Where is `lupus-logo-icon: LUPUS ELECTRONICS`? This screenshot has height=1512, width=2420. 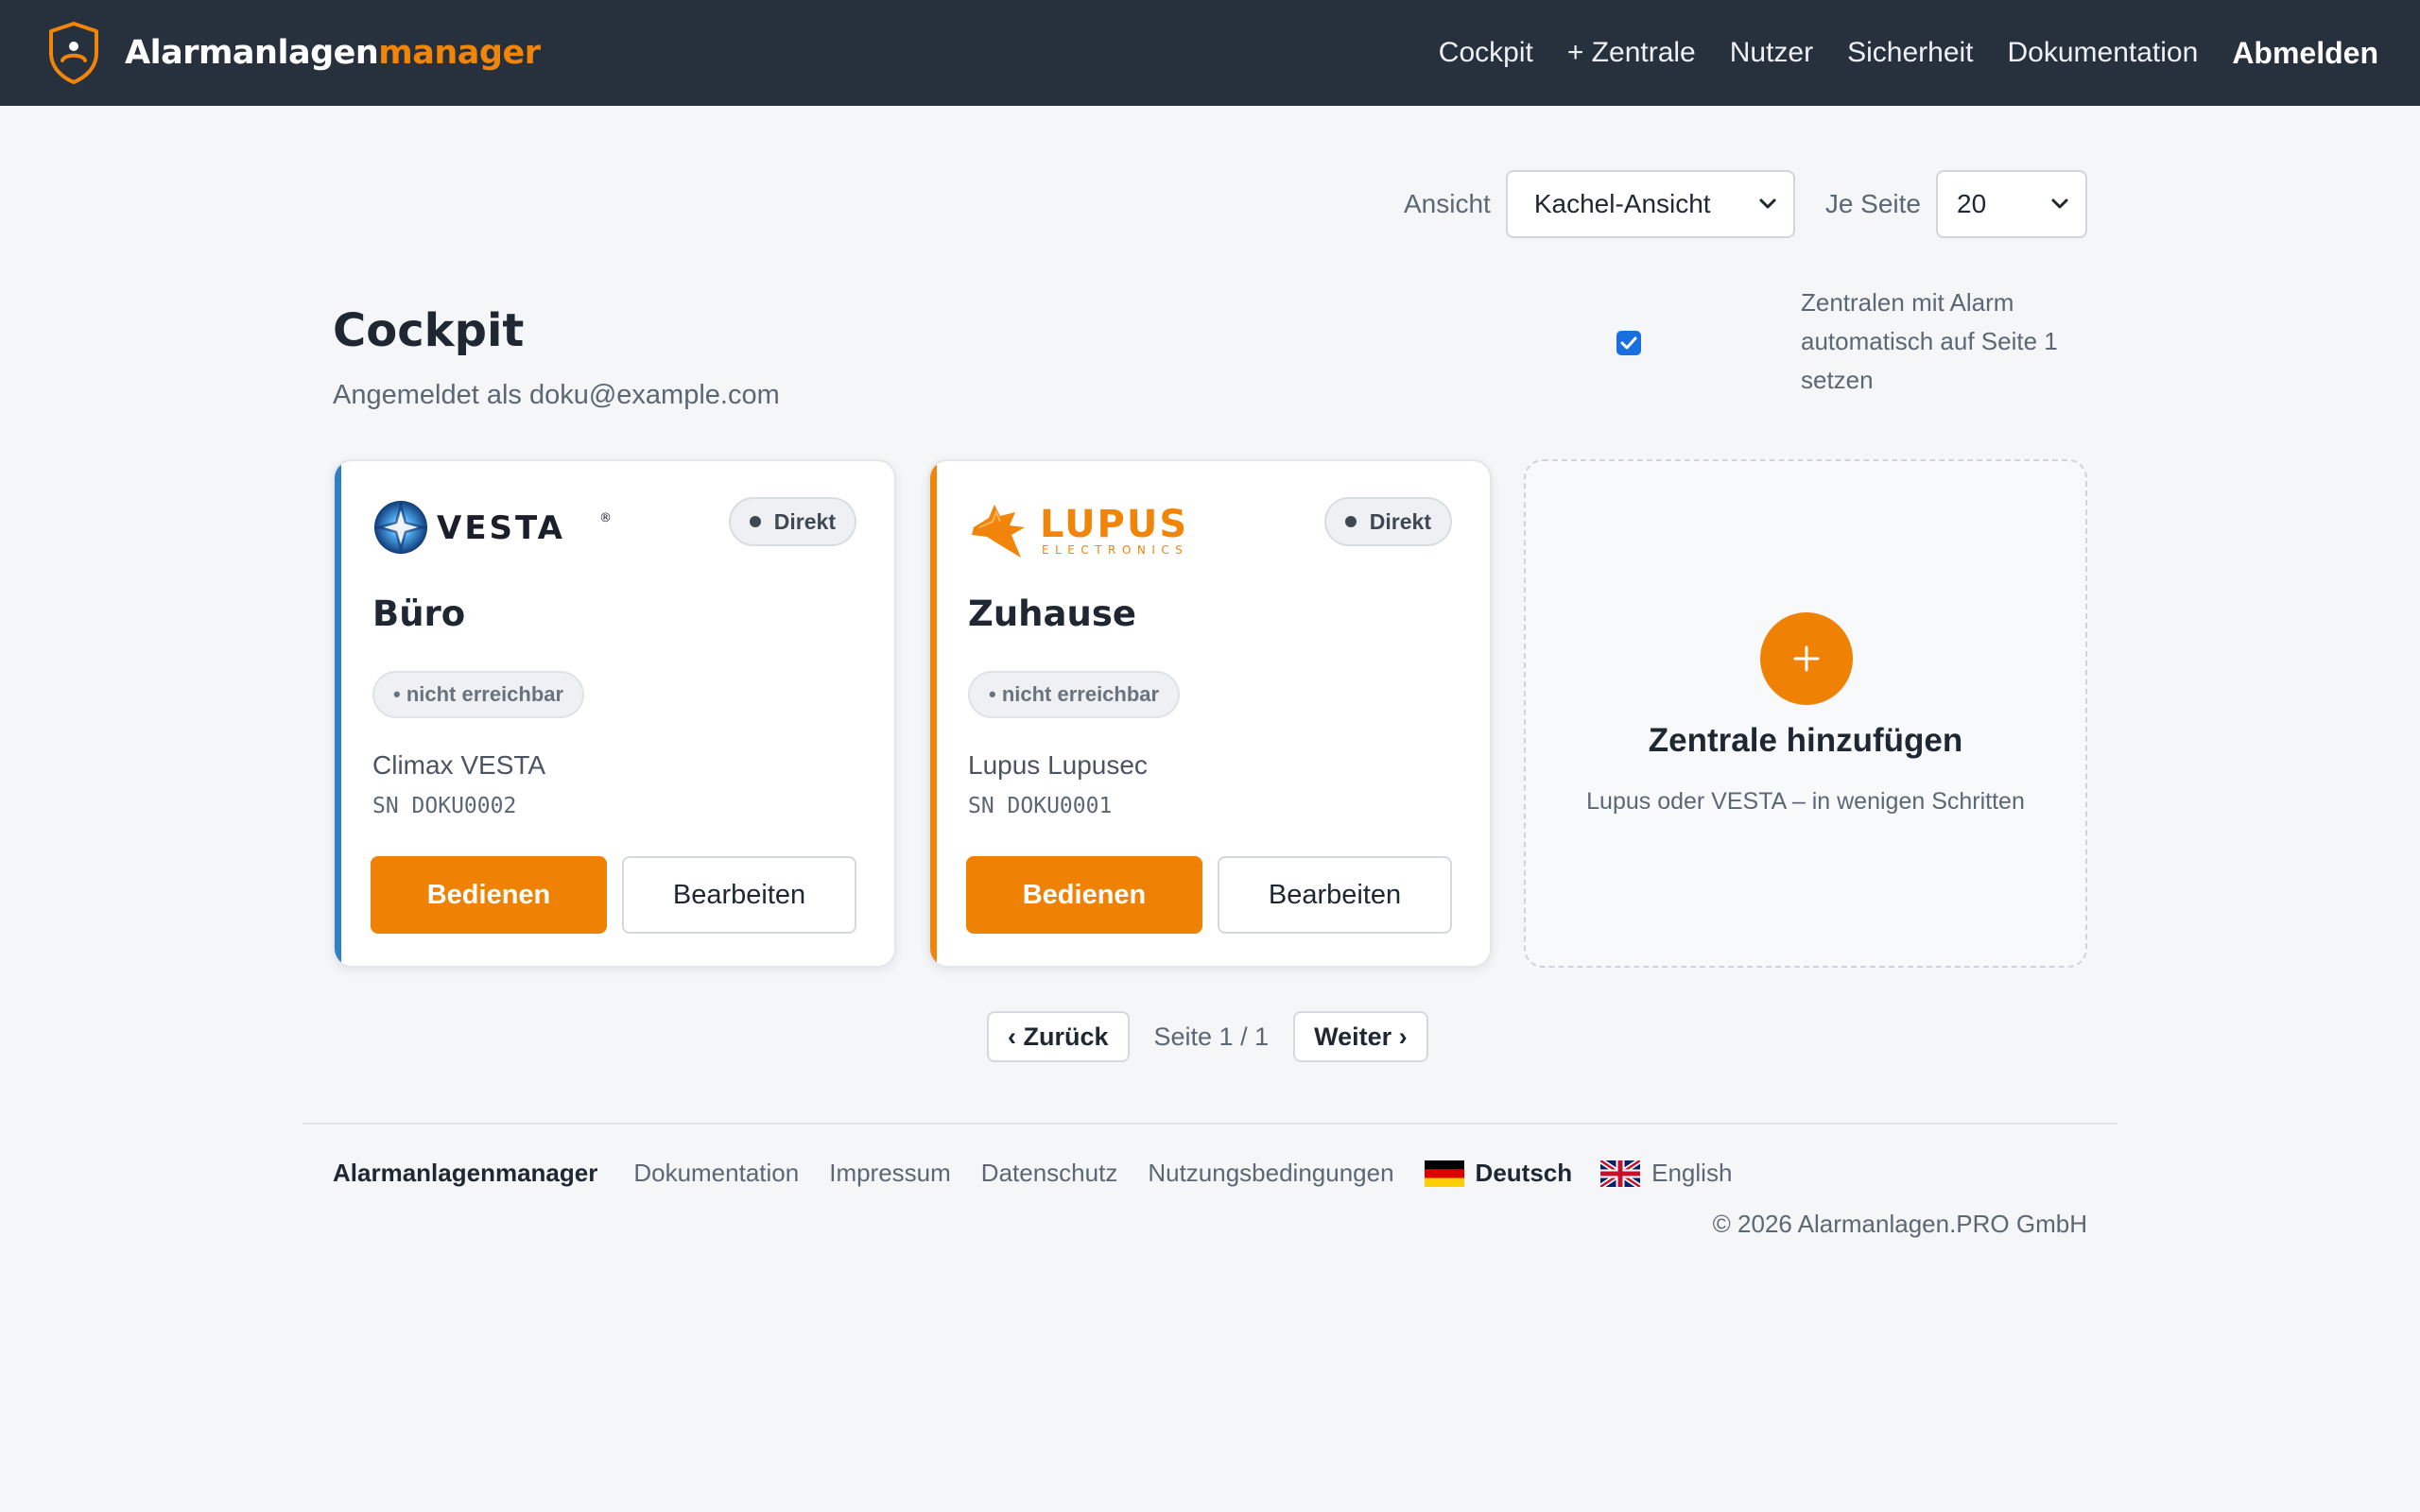
lupus-logo-icon: LUPUS ELECTRONICS is located at coordinates (1080, 530).